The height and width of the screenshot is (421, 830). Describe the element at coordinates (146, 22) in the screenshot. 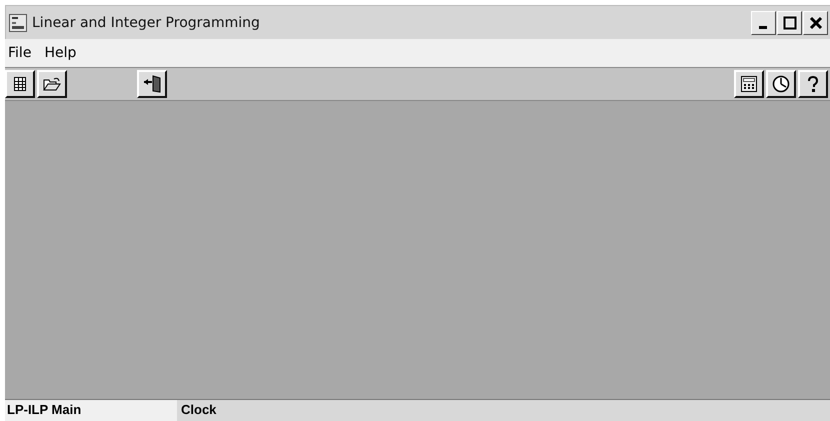

I see `window-title: Linear and Integer Programming` at that location.